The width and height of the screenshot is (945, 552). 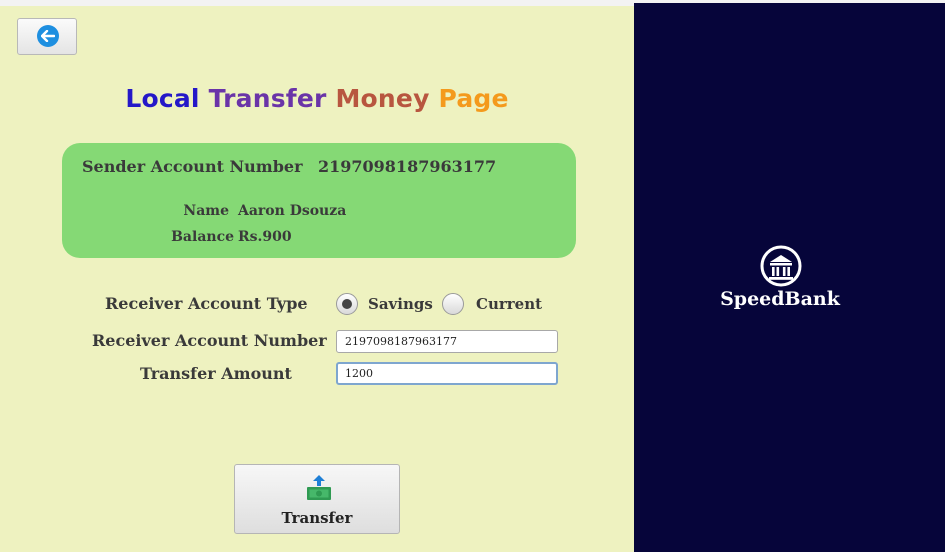 What do you see at coordinates (447, 341) in the screenshot?
I see `receiver-account-number-input: 2197098187963177` at bounding box center [447, 341].